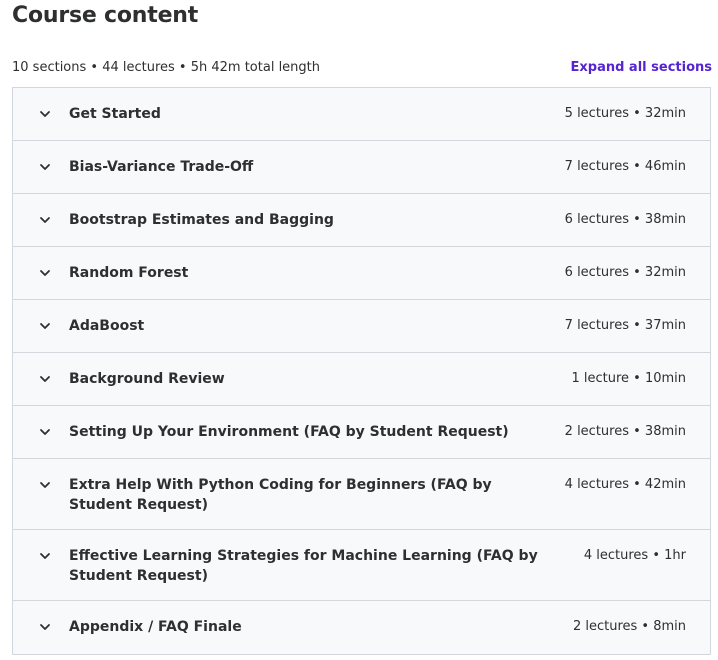  What do you see at coordinates (361, 114) in the screenshot?
I see `section-get-started: Get Started 5 lectures • 32min` at bounding box center [361, 114].